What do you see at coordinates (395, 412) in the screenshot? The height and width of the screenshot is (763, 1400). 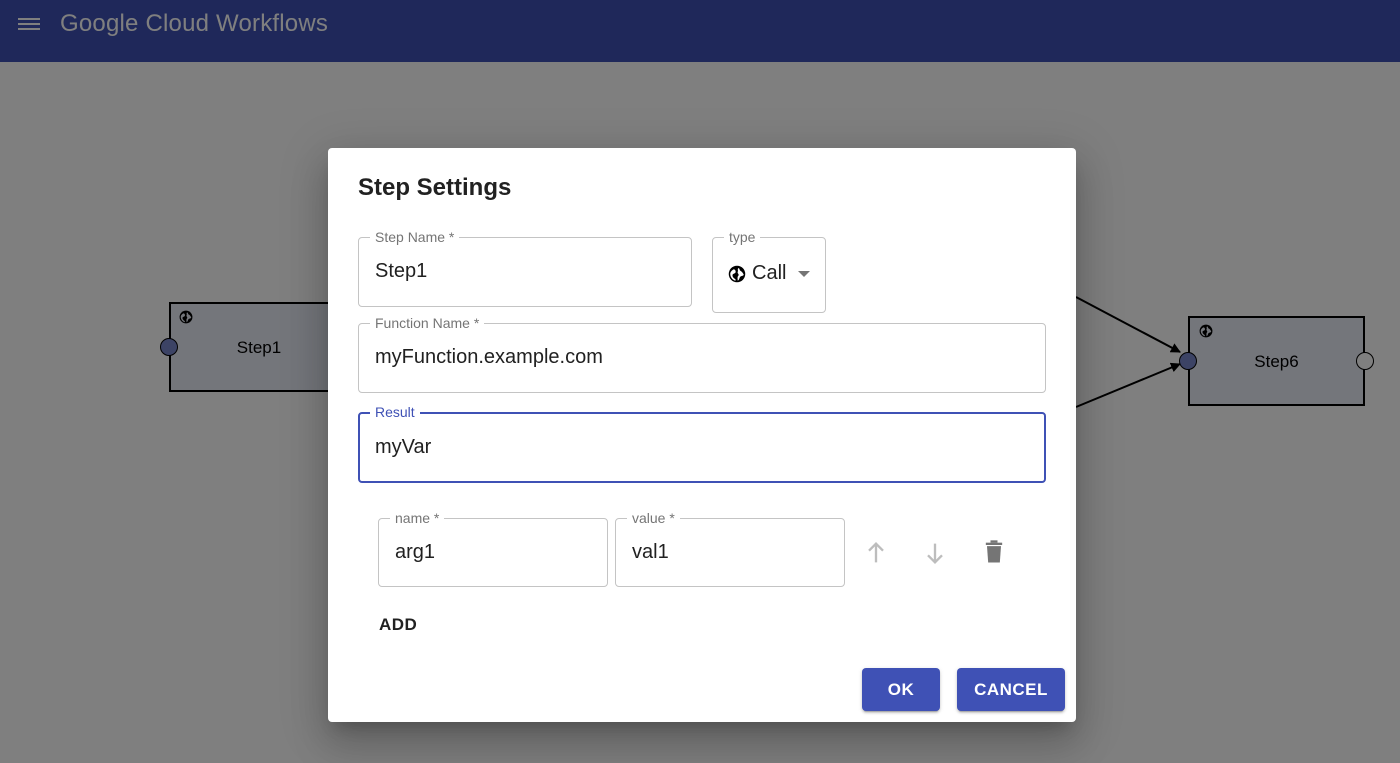 I see `field-label: Result` at bounding box center [395, 412].